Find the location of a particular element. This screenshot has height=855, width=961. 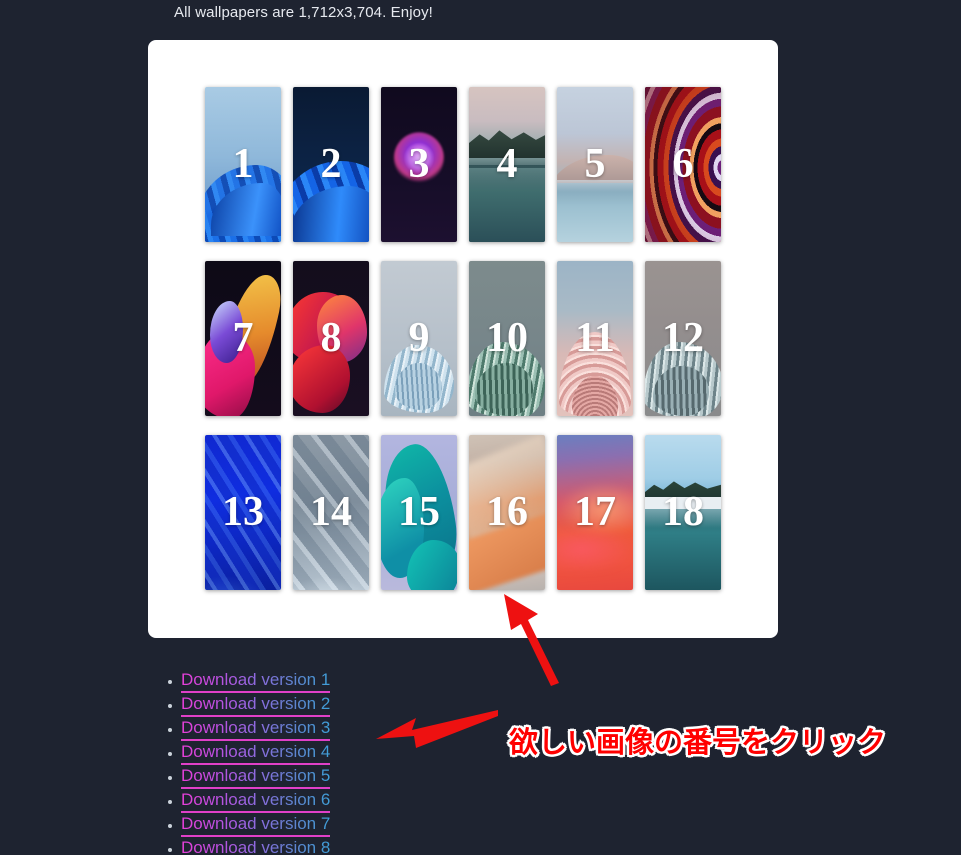

page-intro-text: All wallpapers are 1,712x3,704. Enjoy! is located at coordinates (303, 12).